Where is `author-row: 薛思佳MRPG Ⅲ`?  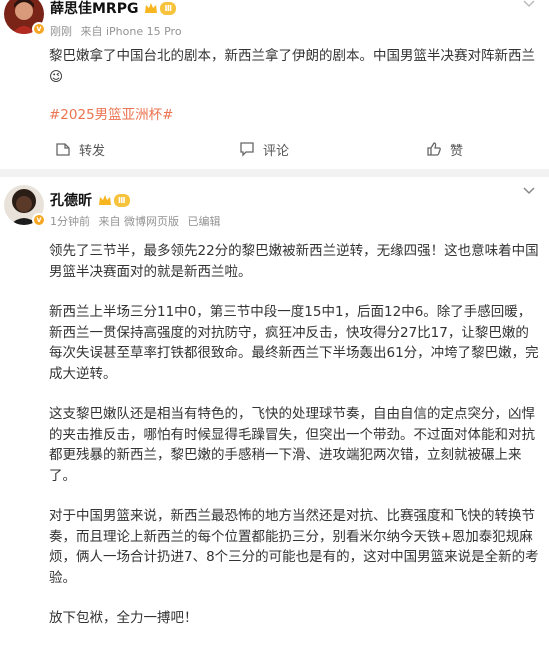
author-row: 薛思佳MRPG Ⅲ is located at coordinates (113, 9).